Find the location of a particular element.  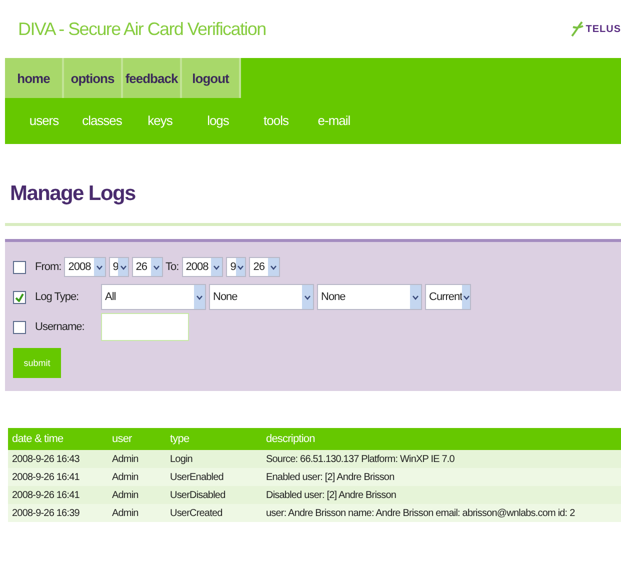

table-cell: user: Andre Brisson name: Andre Brisson email: abrisson@wnlabs.com id: 2 is located at coordinates (441, 513).